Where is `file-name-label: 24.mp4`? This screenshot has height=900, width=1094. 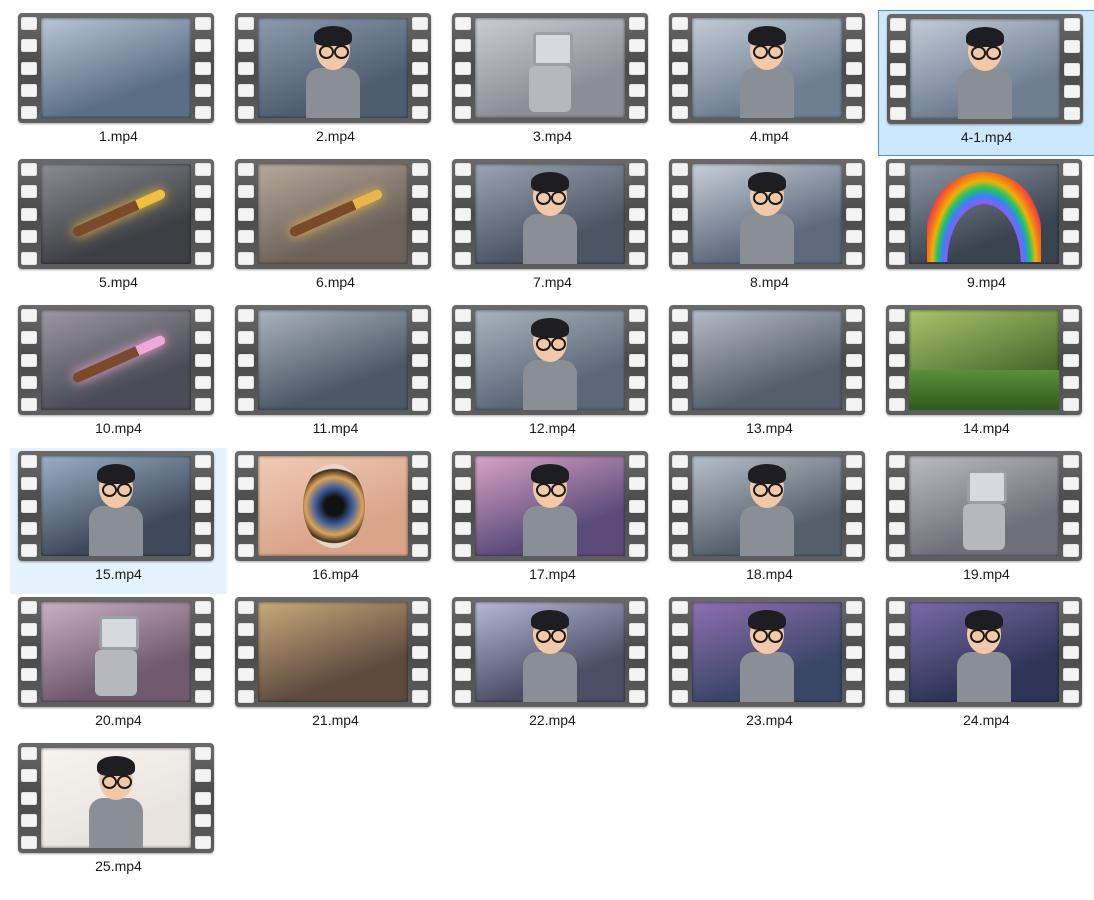
file-name-label: 24.mp4 is located at coordinates (986, 720).